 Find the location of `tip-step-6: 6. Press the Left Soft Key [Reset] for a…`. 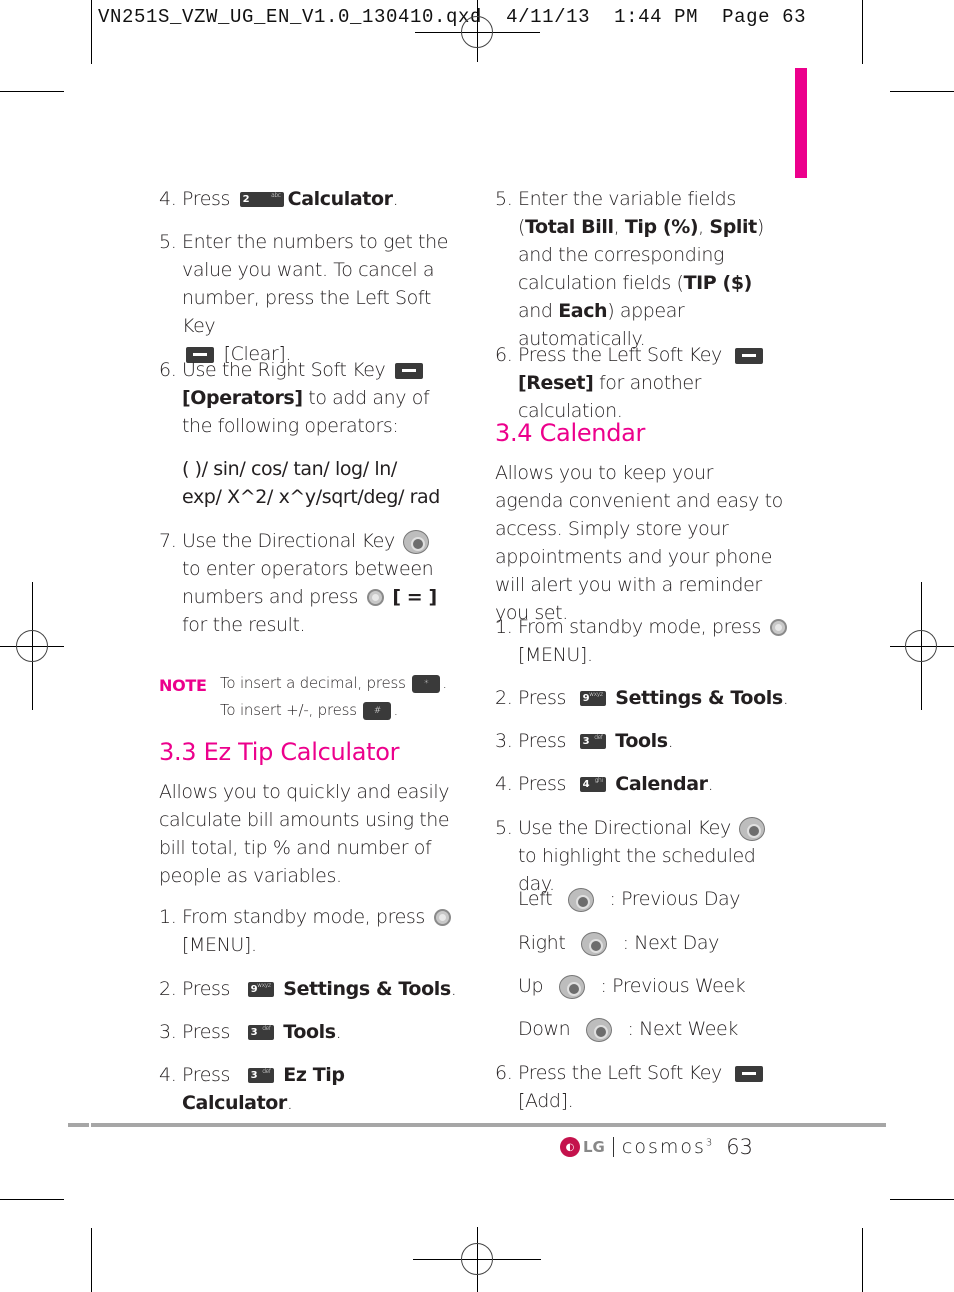

tip-step-6: 6. Press the Left Soft Key [Reset] for a… is located at coordinates (645, 383).